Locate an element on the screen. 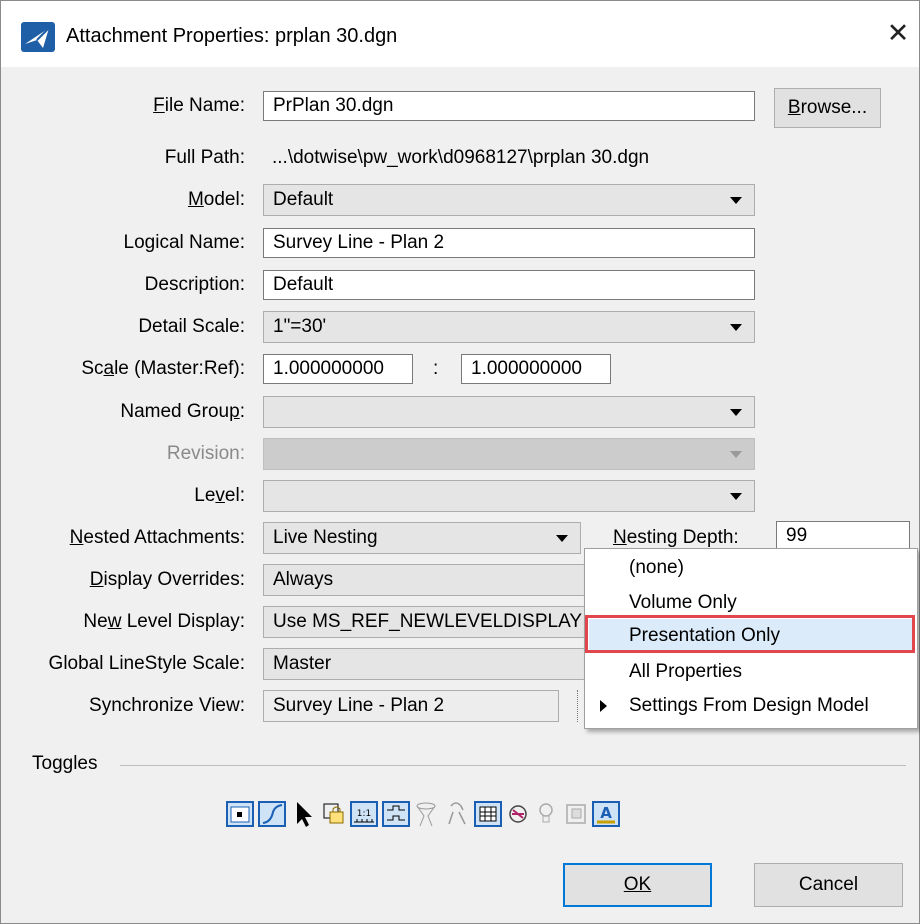  display-overrides-label: Display Overrides: is located at coordinates (167, 579).